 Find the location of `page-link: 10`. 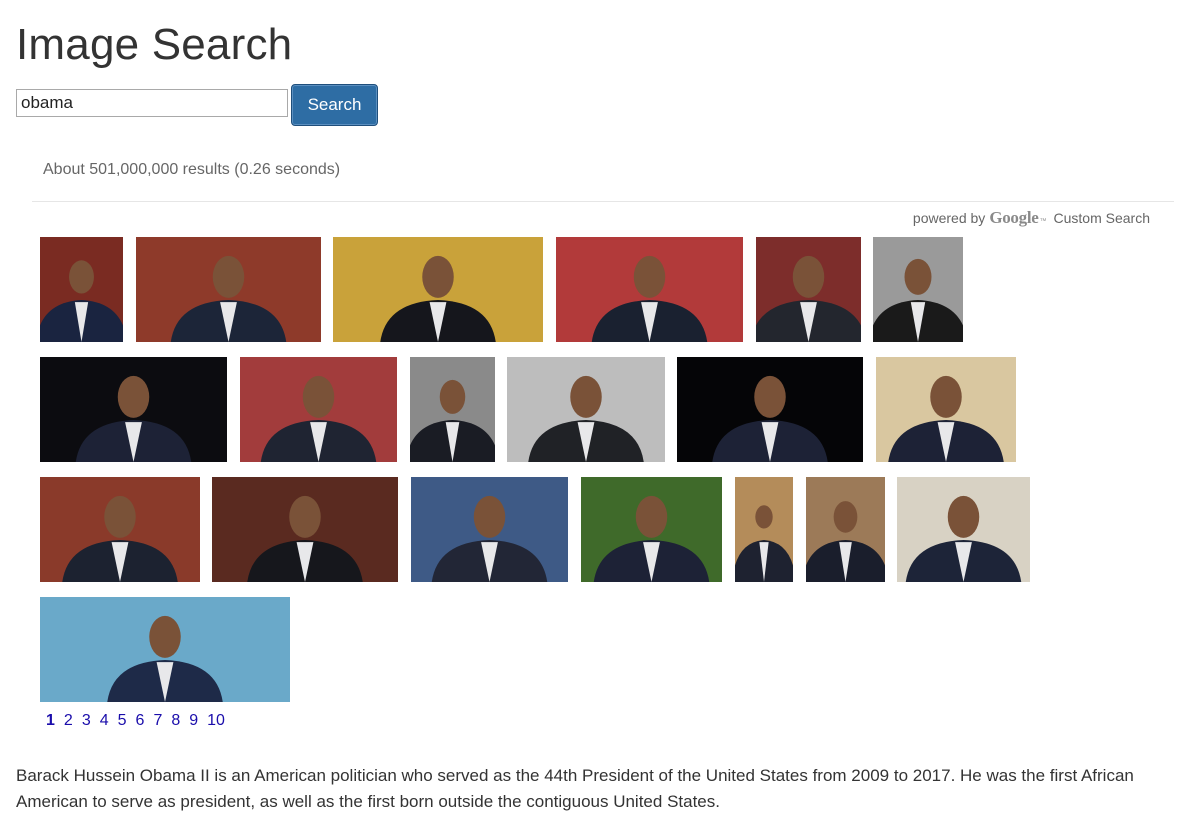

page-link: 10 is located at coordinates (216, 721).